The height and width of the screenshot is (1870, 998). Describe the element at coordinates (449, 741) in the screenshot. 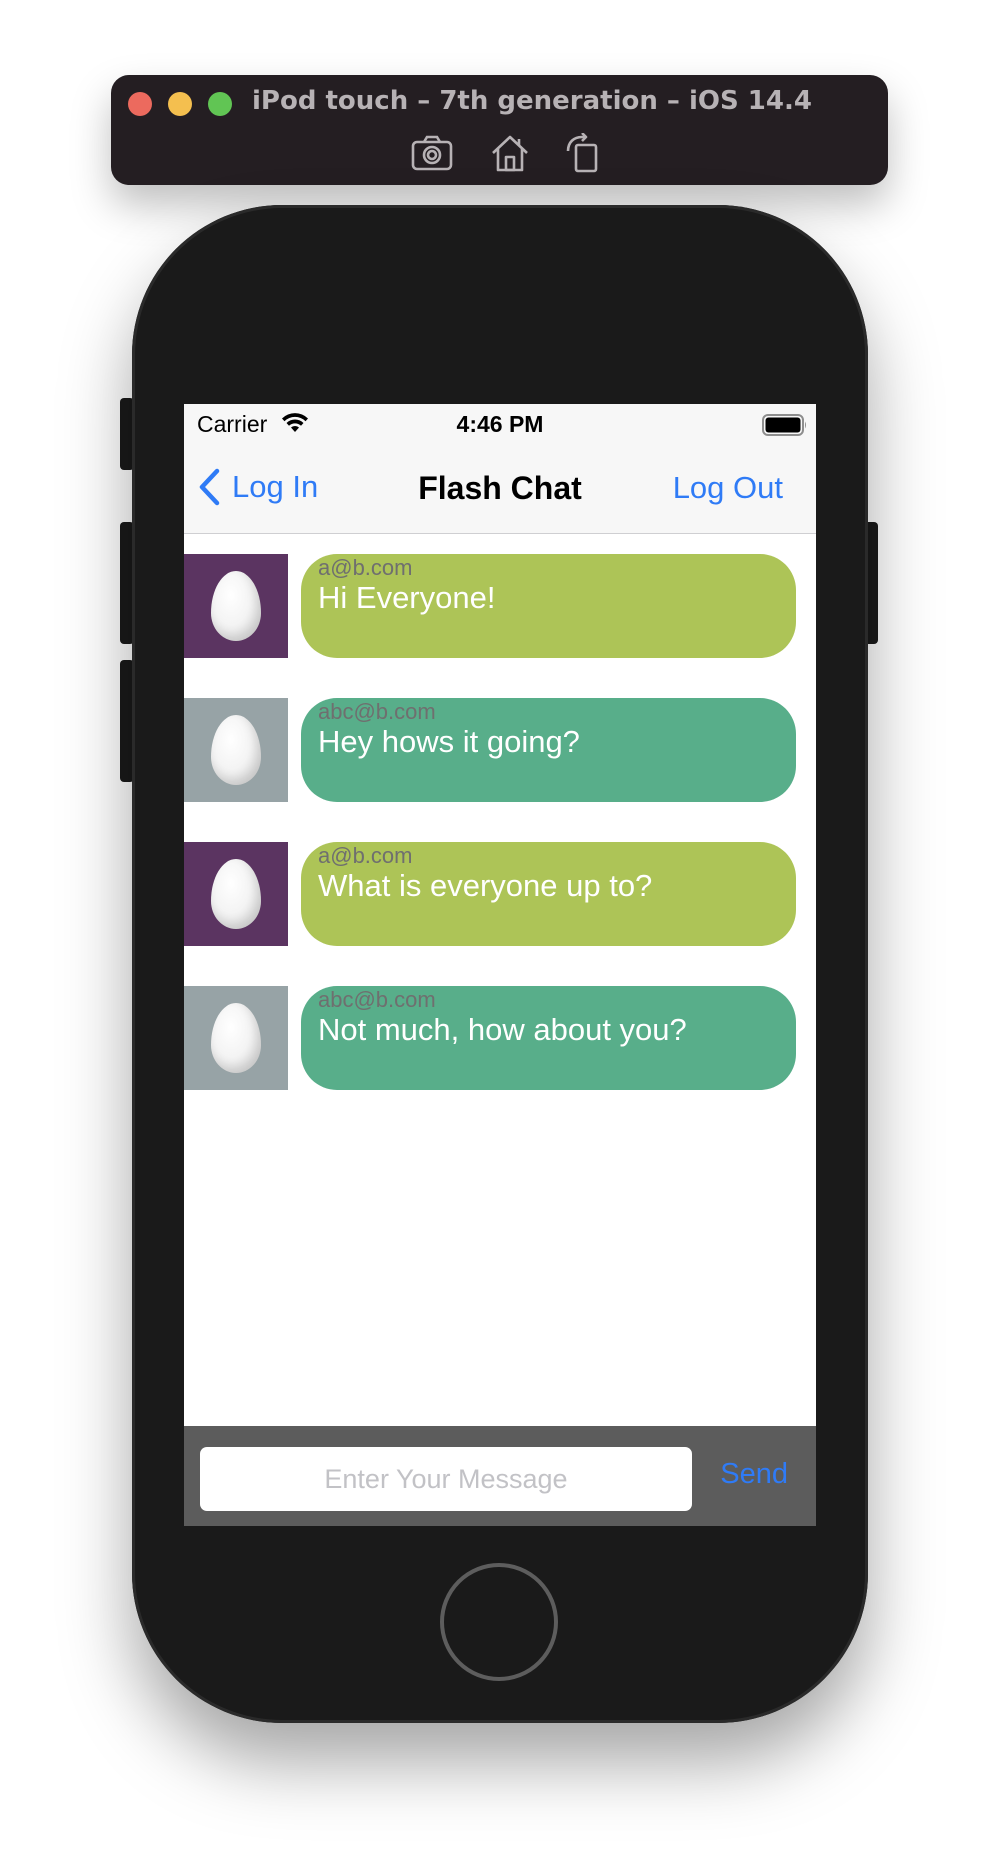

I see `message-text: Hey hows it going?` at that location.